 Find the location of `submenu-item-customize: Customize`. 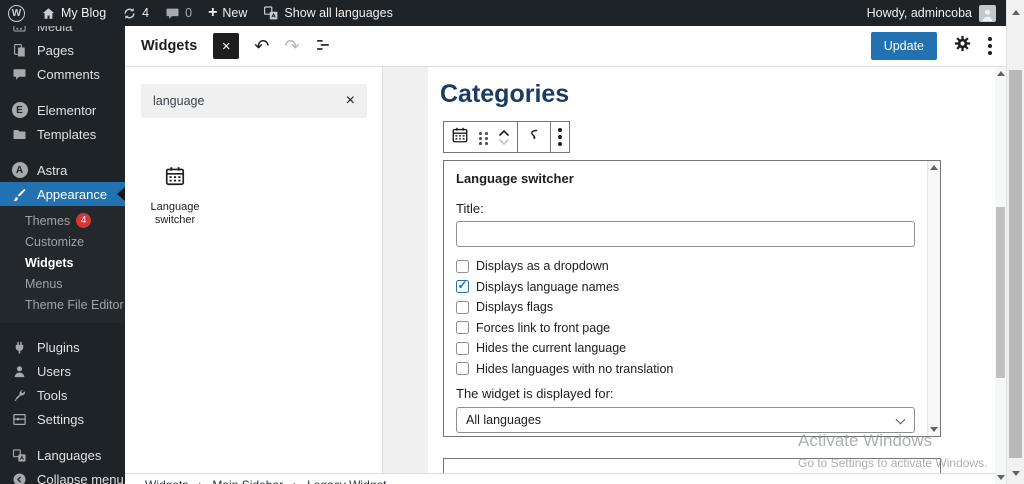

submenu-item-customize: Customize is located at coordinates (62, 241).